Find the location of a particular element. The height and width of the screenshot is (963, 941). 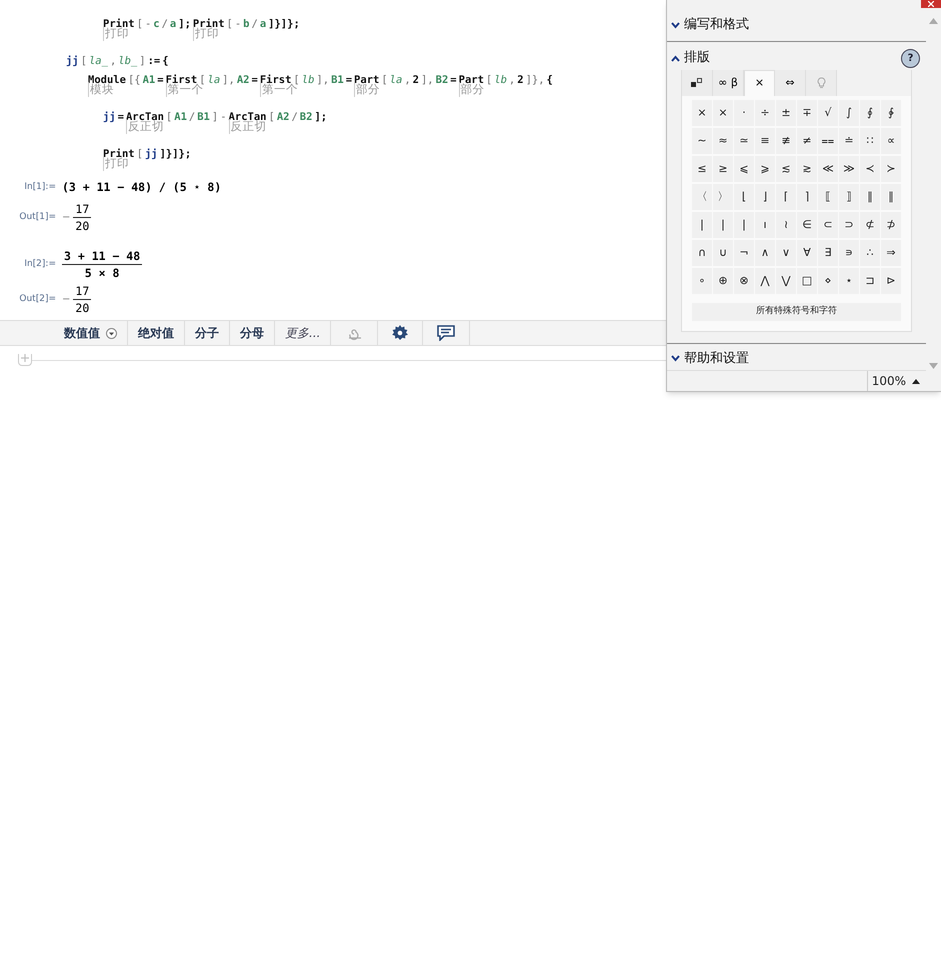

symbol-button: ⊳ is located at coordinates (891, 281).